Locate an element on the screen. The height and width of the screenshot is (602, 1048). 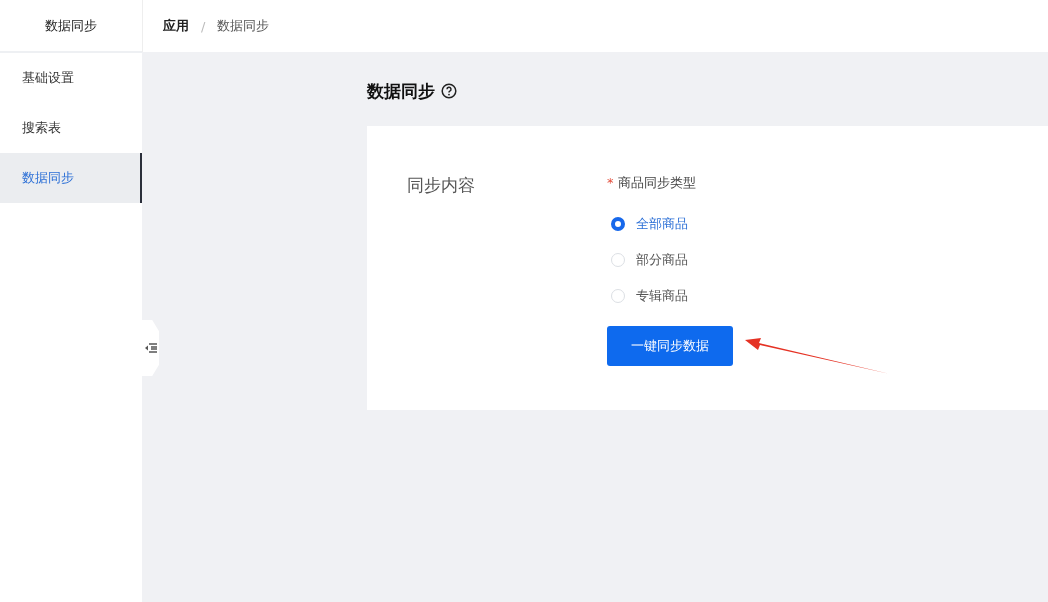
collapse-handle is located at coordinates (150, 348).